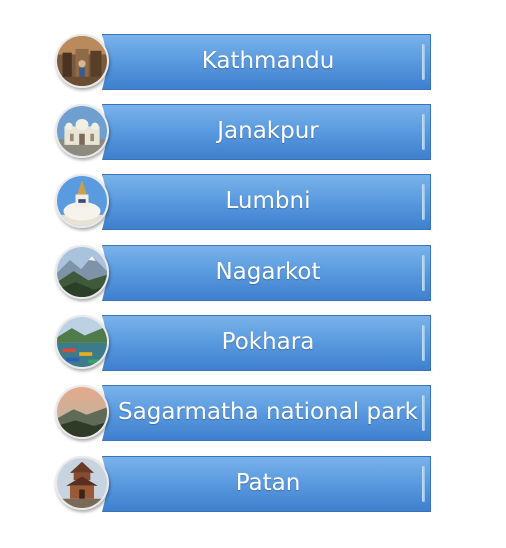 The image size is (506, 548). What do you see at coordinates (82, 342) in the screenshot?
I see `lake-boats-photo-icon` at bounding box center [82, 342].